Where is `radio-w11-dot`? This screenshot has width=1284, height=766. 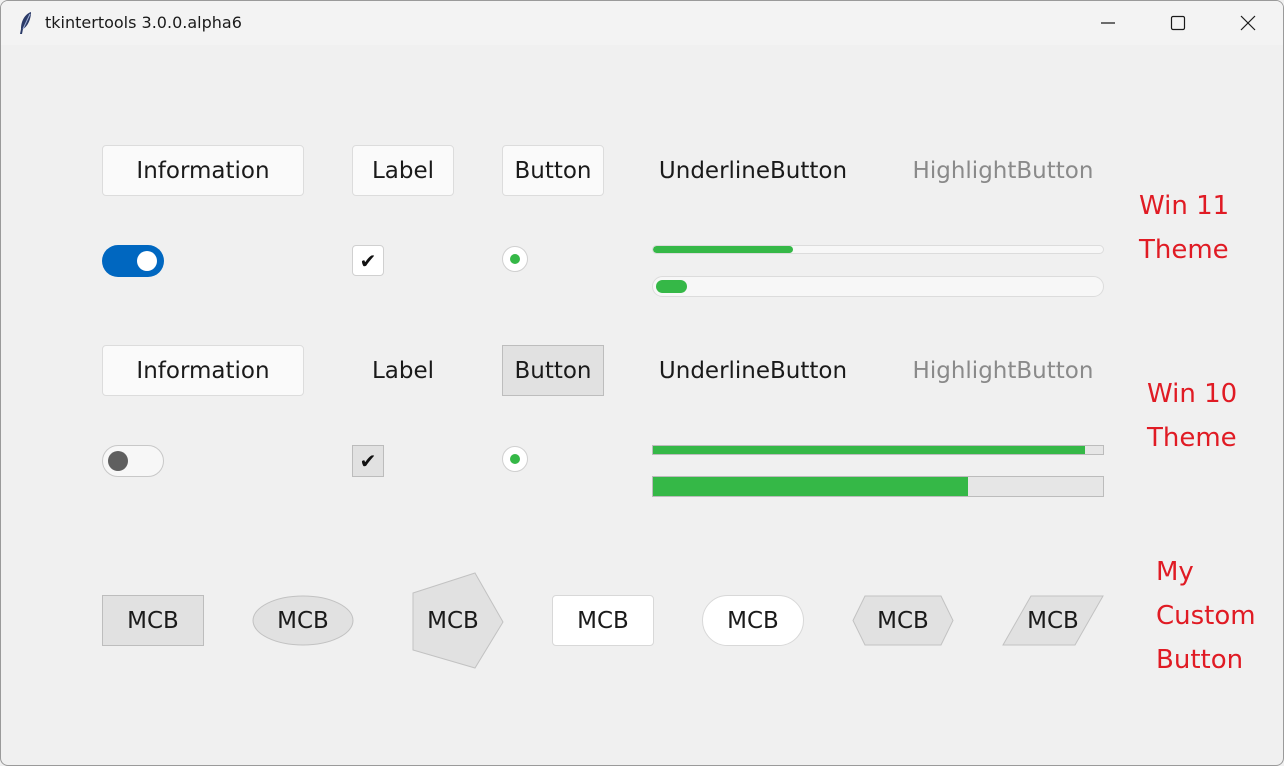
radio-w11-dot is located at coordinates (515, 259).